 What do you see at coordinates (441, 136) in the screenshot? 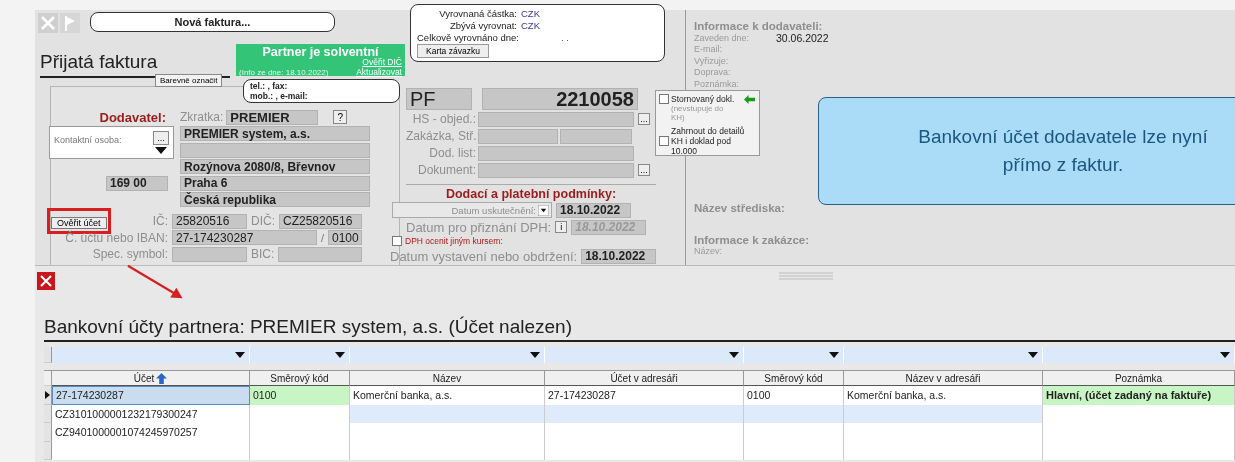
I see `document-field-label: Zakázka, Stř.:` at bounding box center [441, 136].